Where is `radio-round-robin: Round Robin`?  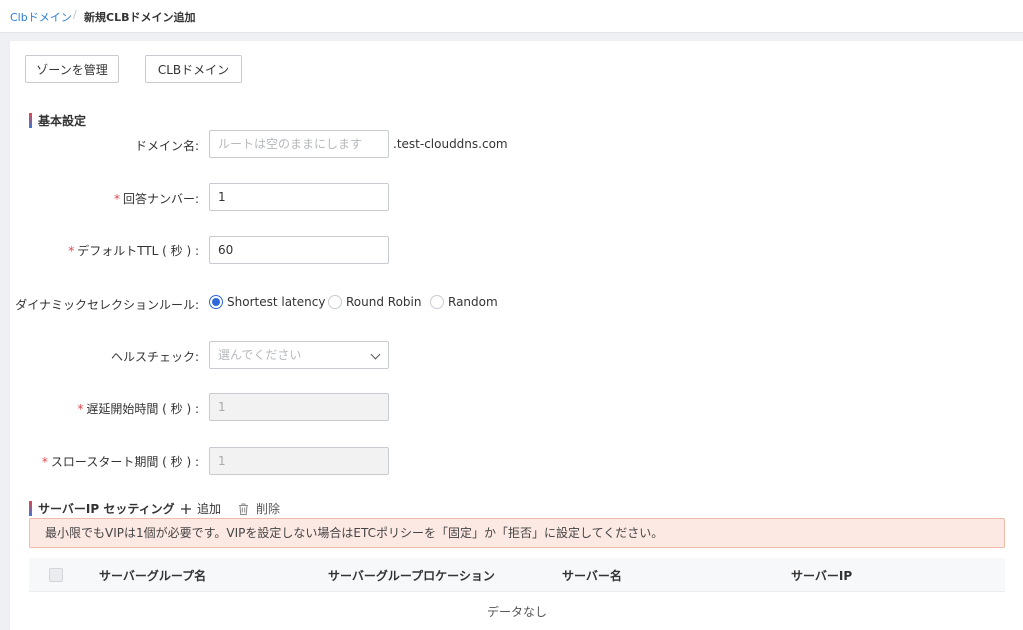
radio-round-robin: Round Robin is located at coordinates (374, 302).